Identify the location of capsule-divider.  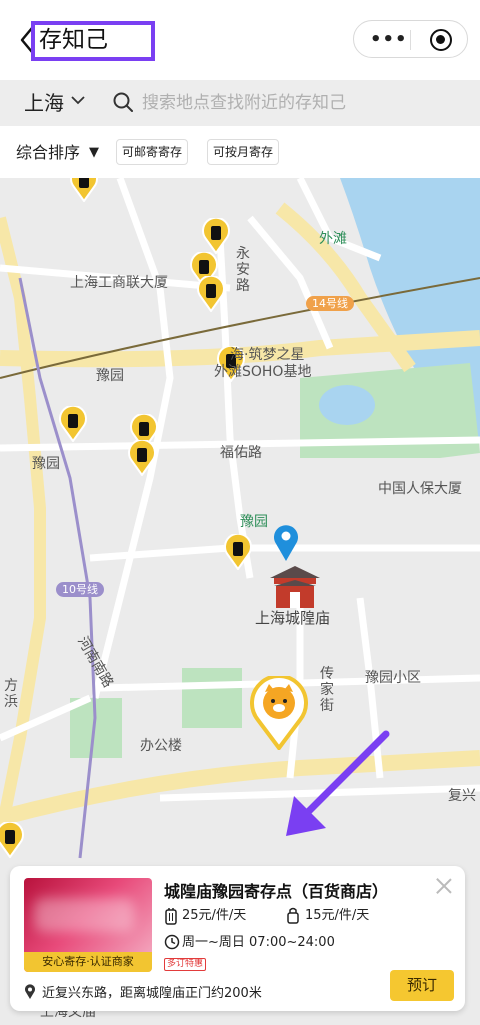
(410, 40).